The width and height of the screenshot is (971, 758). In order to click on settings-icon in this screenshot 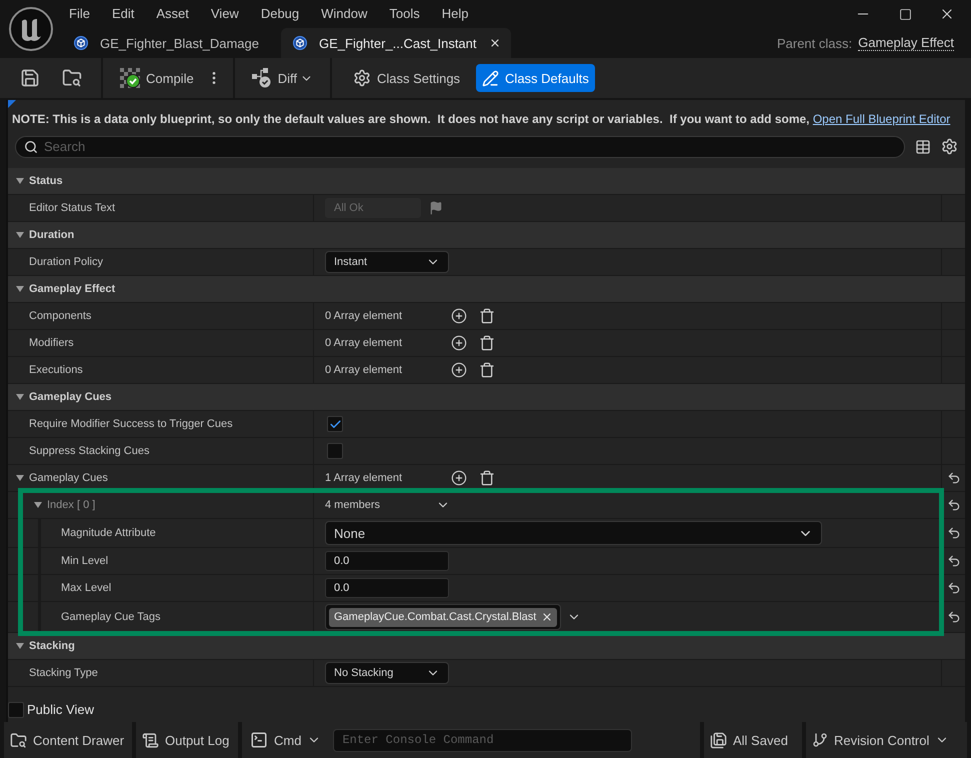, I will do `click(949, 146)`.